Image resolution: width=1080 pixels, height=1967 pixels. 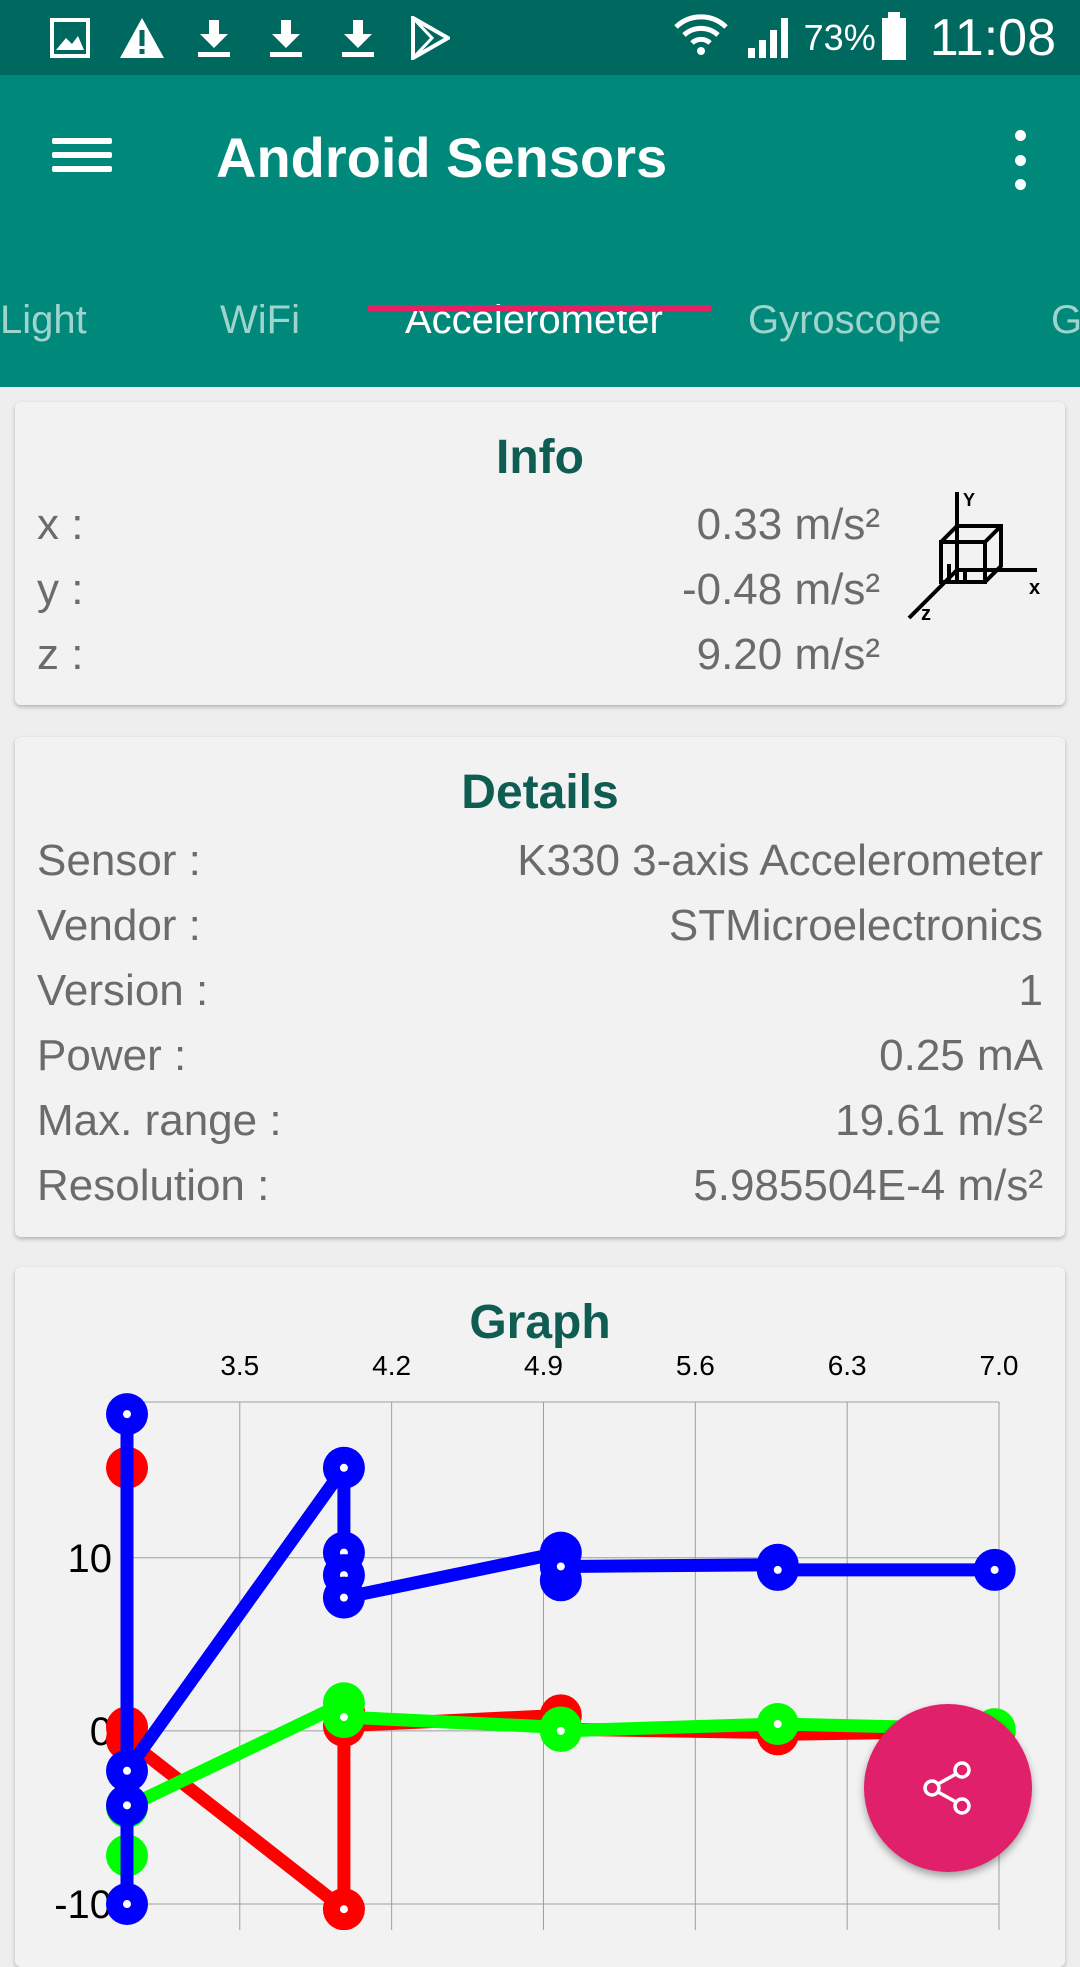 What do you see at coordinates (926, 614) in the screenshot?
I see `axis-z-label: z` at bounding box center [926, 614].